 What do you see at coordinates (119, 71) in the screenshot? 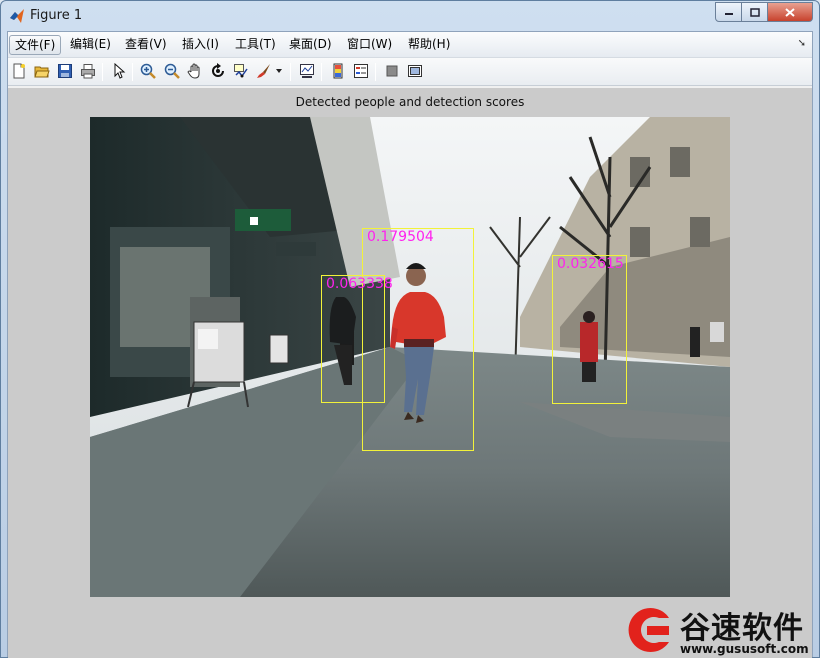
I see `edit-plot-icon` at bounding box center [119, 71].